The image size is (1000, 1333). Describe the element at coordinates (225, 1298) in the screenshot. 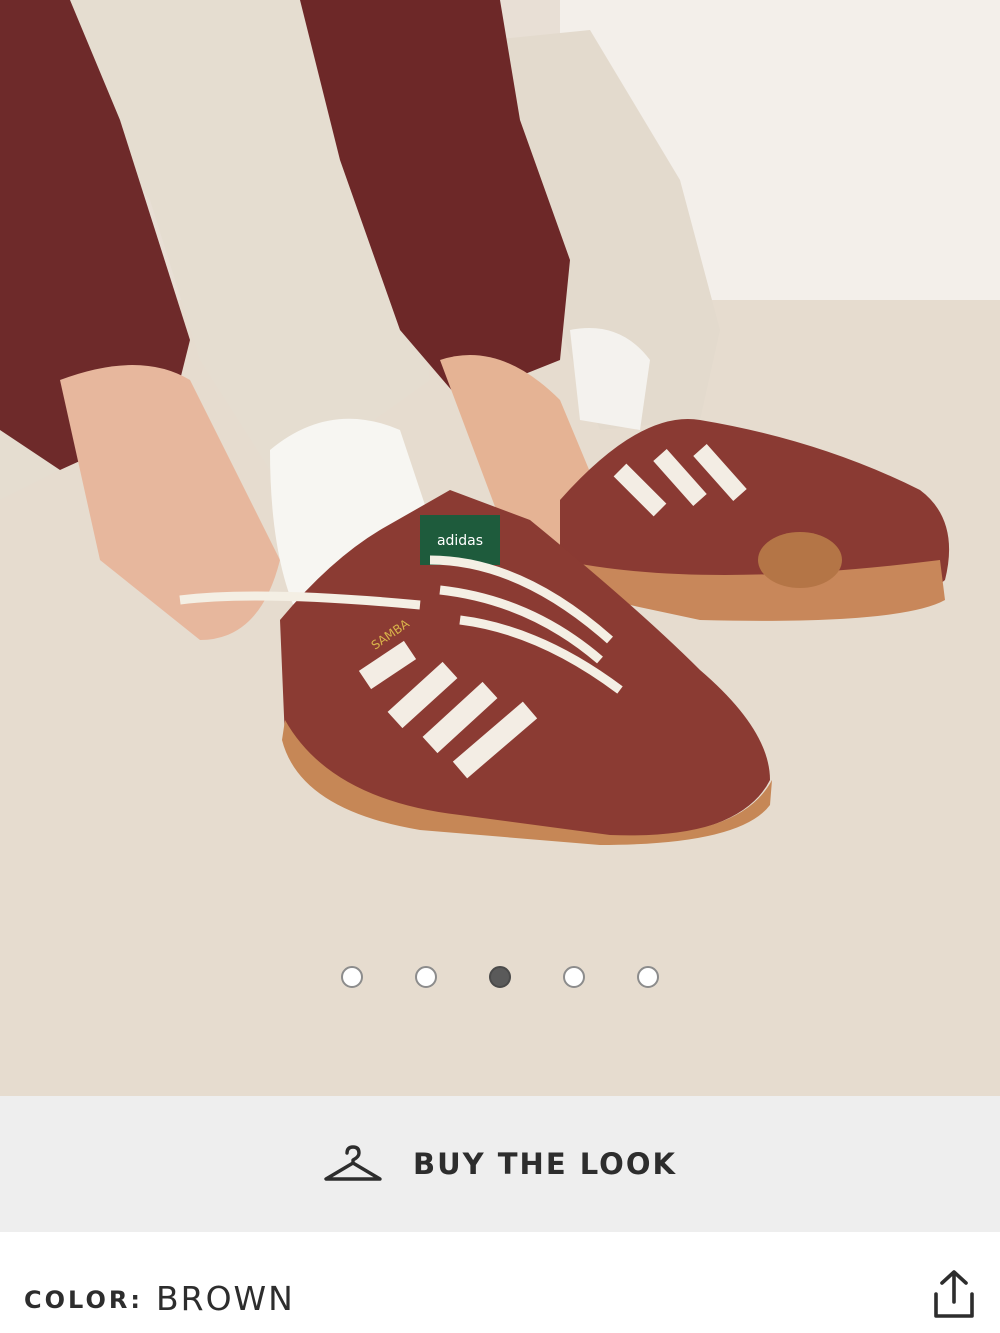

I see `color-value: BROWN` at that location.